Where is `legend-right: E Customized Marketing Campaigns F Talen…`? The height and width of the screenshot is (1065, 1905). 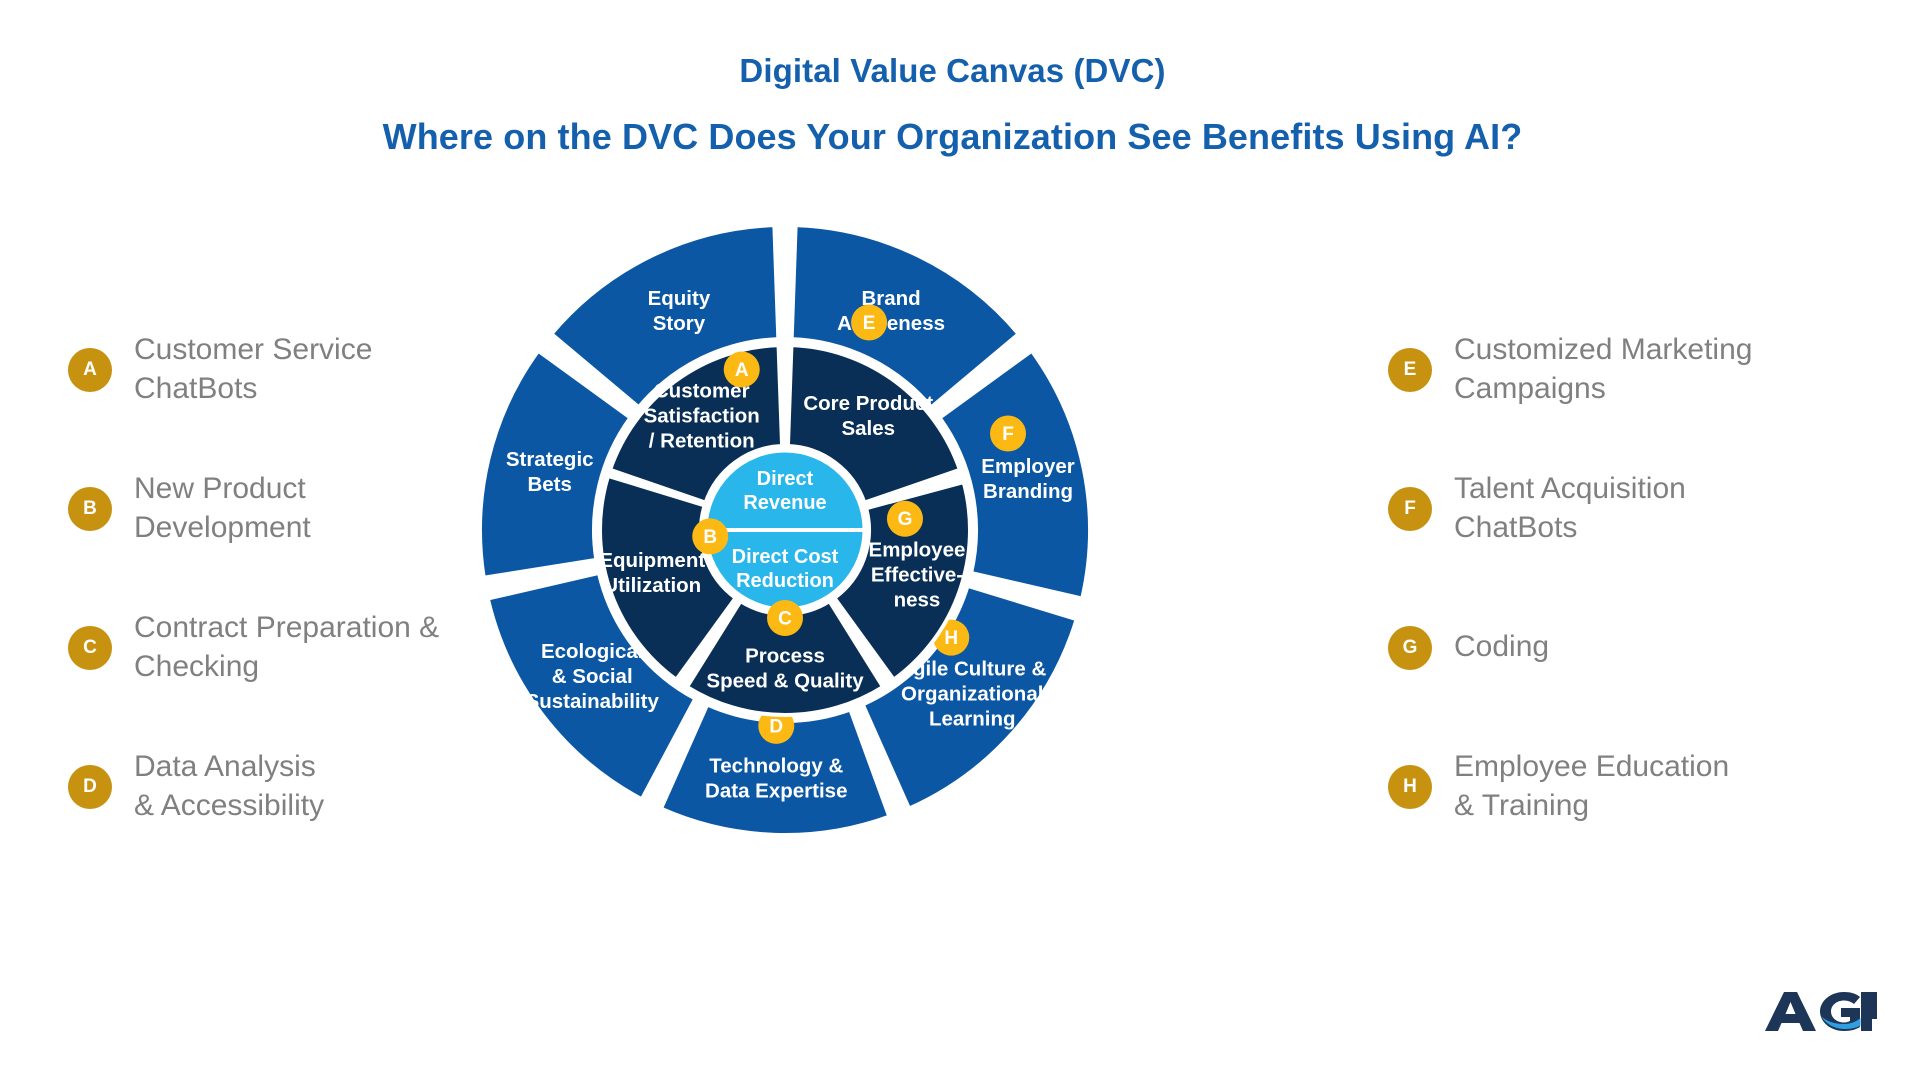 legend-right: E Customized Marketing Campaigns F Talen… is located at coordinates (1623, 578).